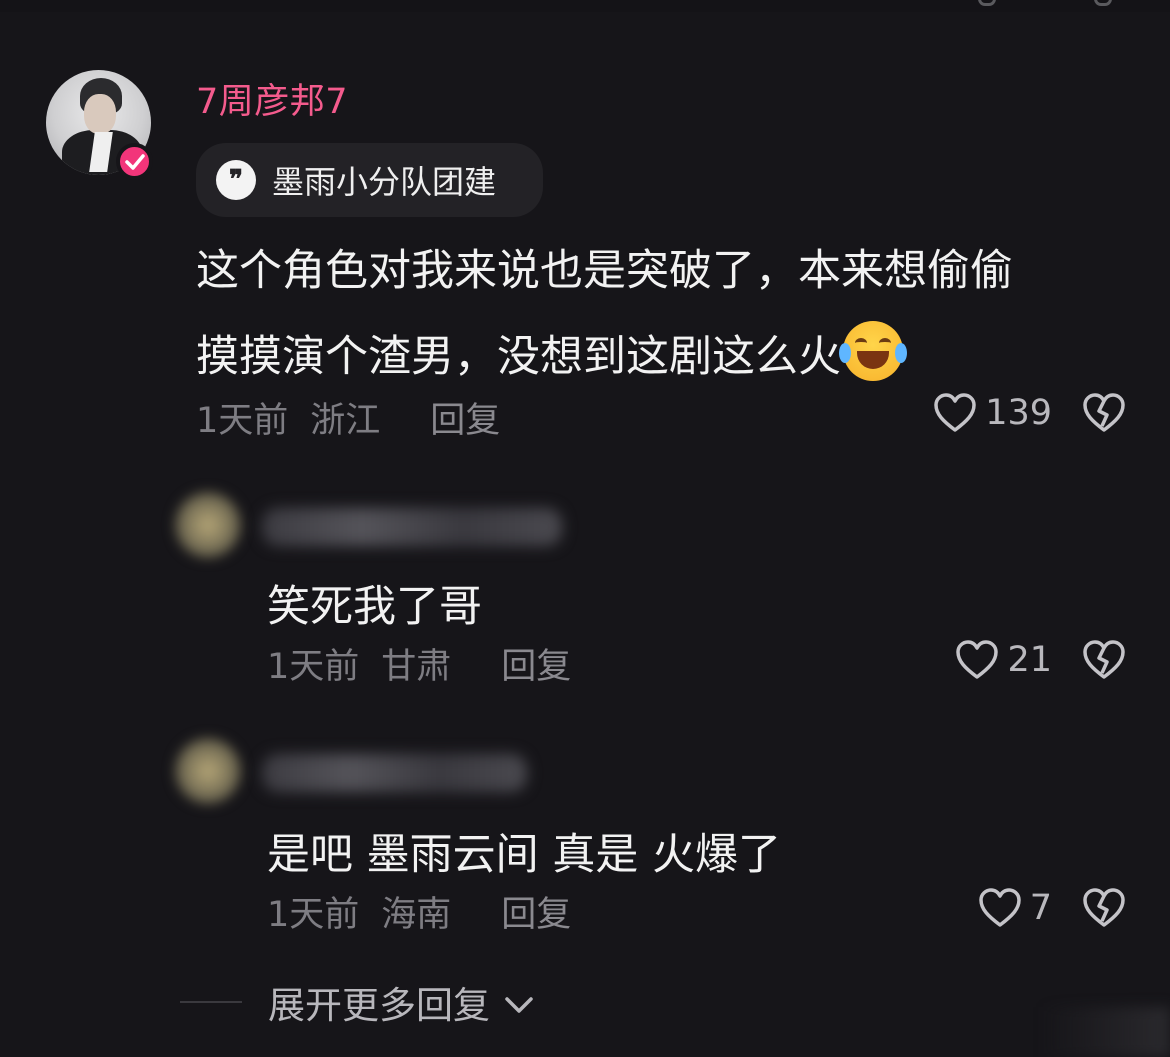 This screenshot has height=1057, width=1170. Describe the element at coordinates (242, 421) in the screenshot. I see `comment-time: 1天前` at that location.